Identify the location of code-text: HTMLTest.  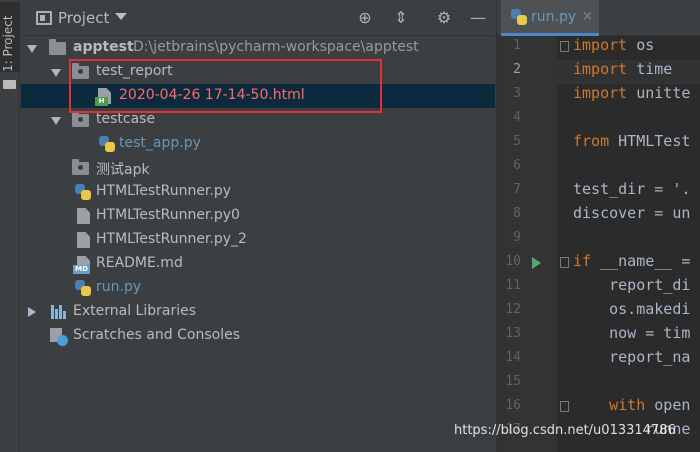
(650, 141).